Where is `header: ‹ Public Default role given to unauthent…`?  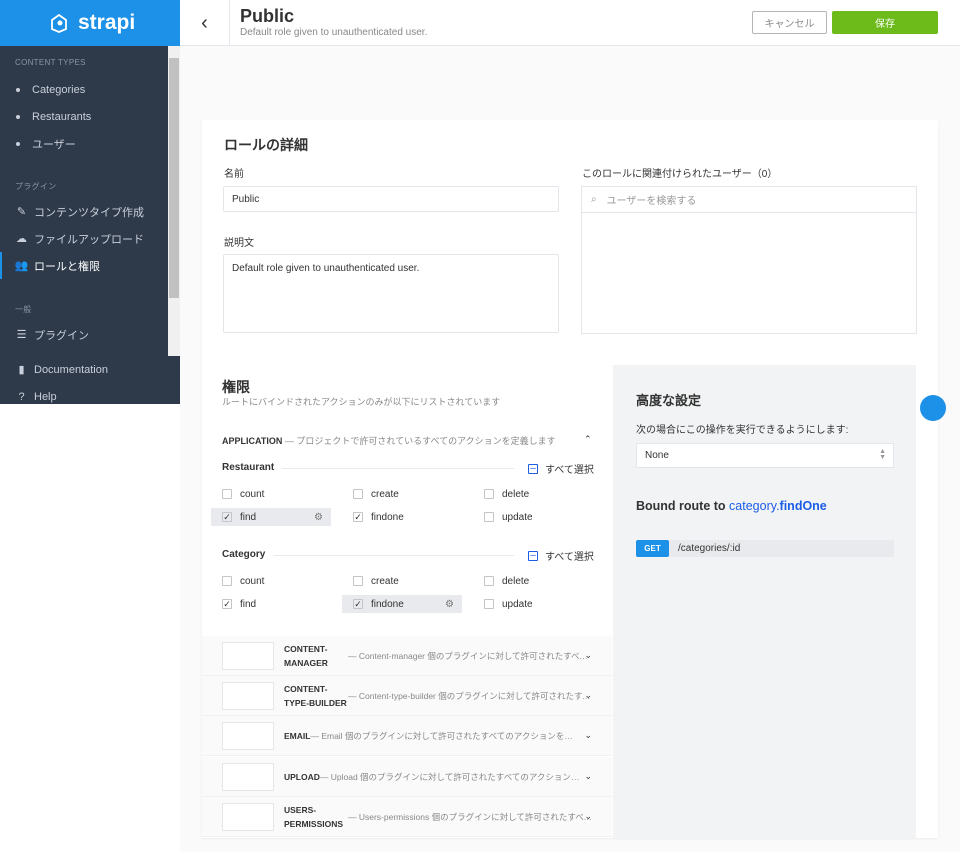 header: ‹ Public Default role given to unauthent… is located at coordinates (570, 23).